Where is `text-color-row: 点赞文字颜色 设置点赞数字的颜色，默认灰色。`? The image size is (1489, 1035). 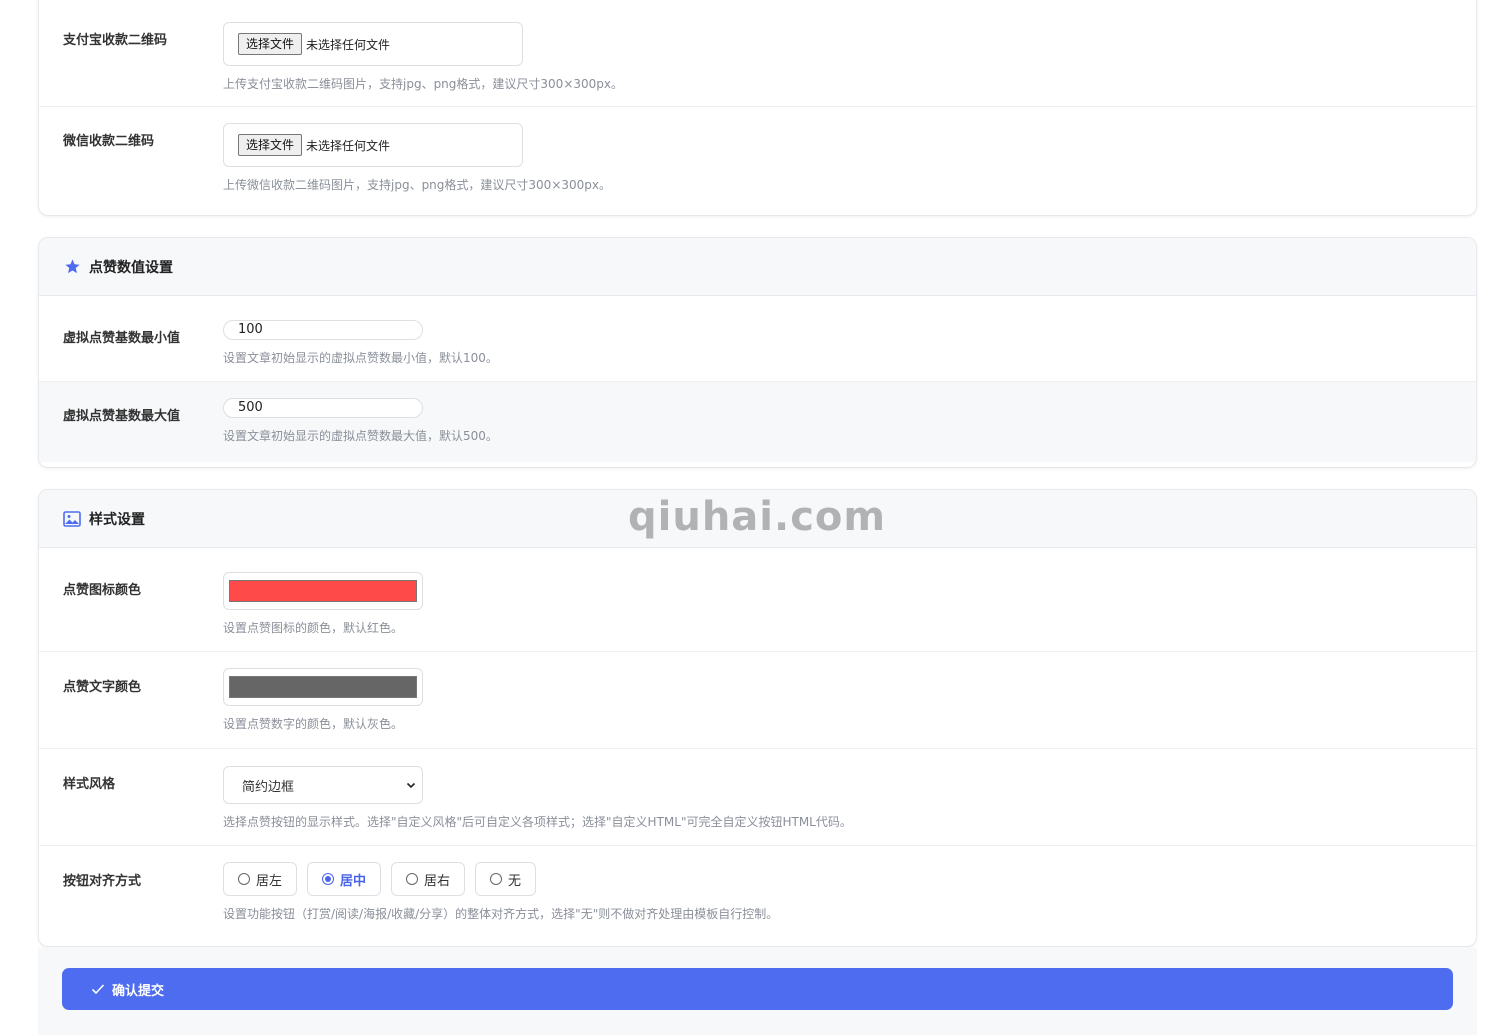 text-color-row: 点赞文字颜色 设置点赞数字的颜色，默认灰色。 is located at coordinates (757, 700).